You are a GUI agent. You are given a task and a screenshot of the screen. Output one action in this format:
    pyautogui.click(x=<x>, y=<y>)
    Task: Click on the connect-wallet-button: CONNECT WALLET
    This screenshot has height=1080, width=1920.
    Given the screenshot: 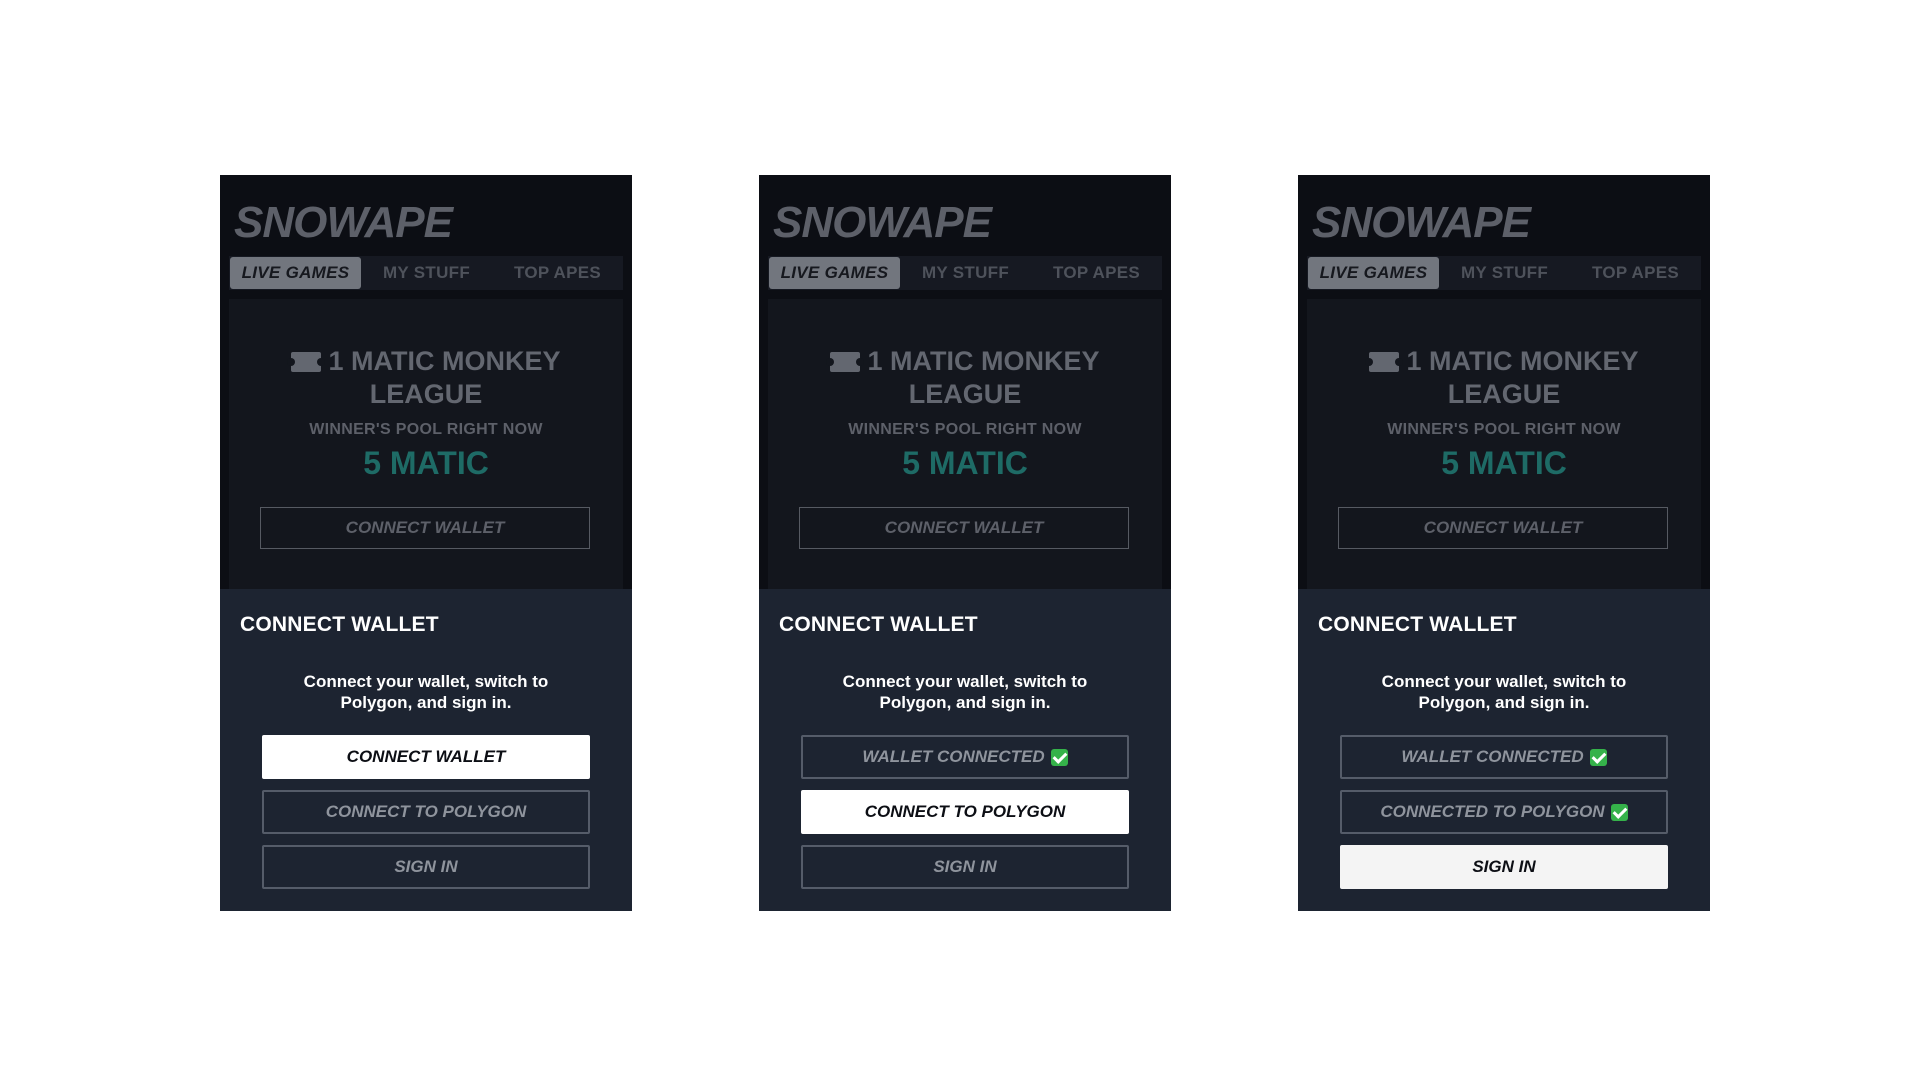 What is the action you would take?
    pyautogui.click(x=426, y=757)
    